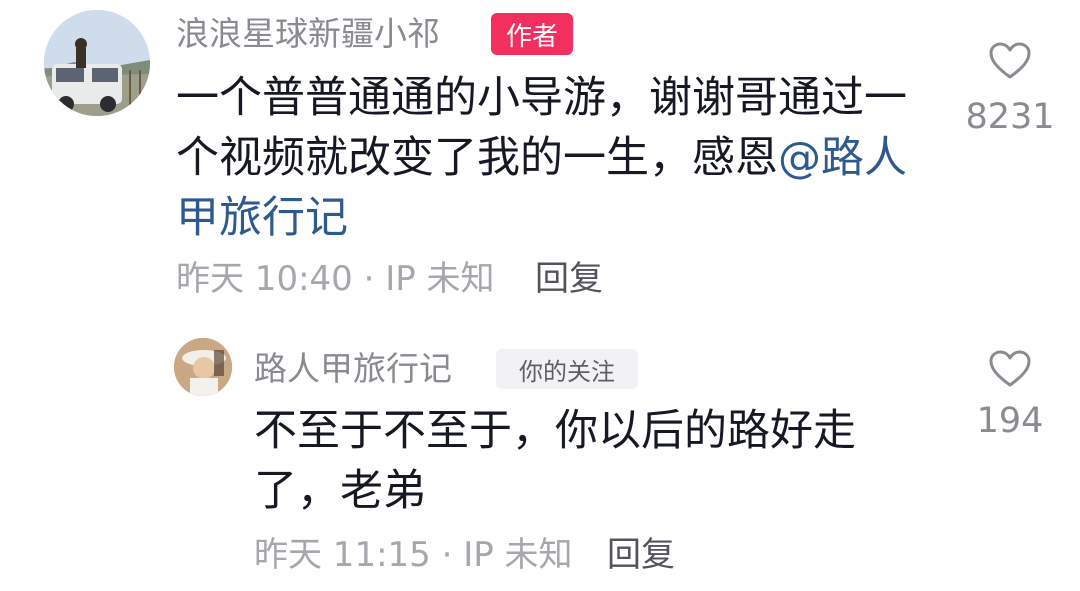  What do you see at coordinates (532, 34) in the screenshot?
I see `author-badge: 作者` at bounding box center [532, 34].